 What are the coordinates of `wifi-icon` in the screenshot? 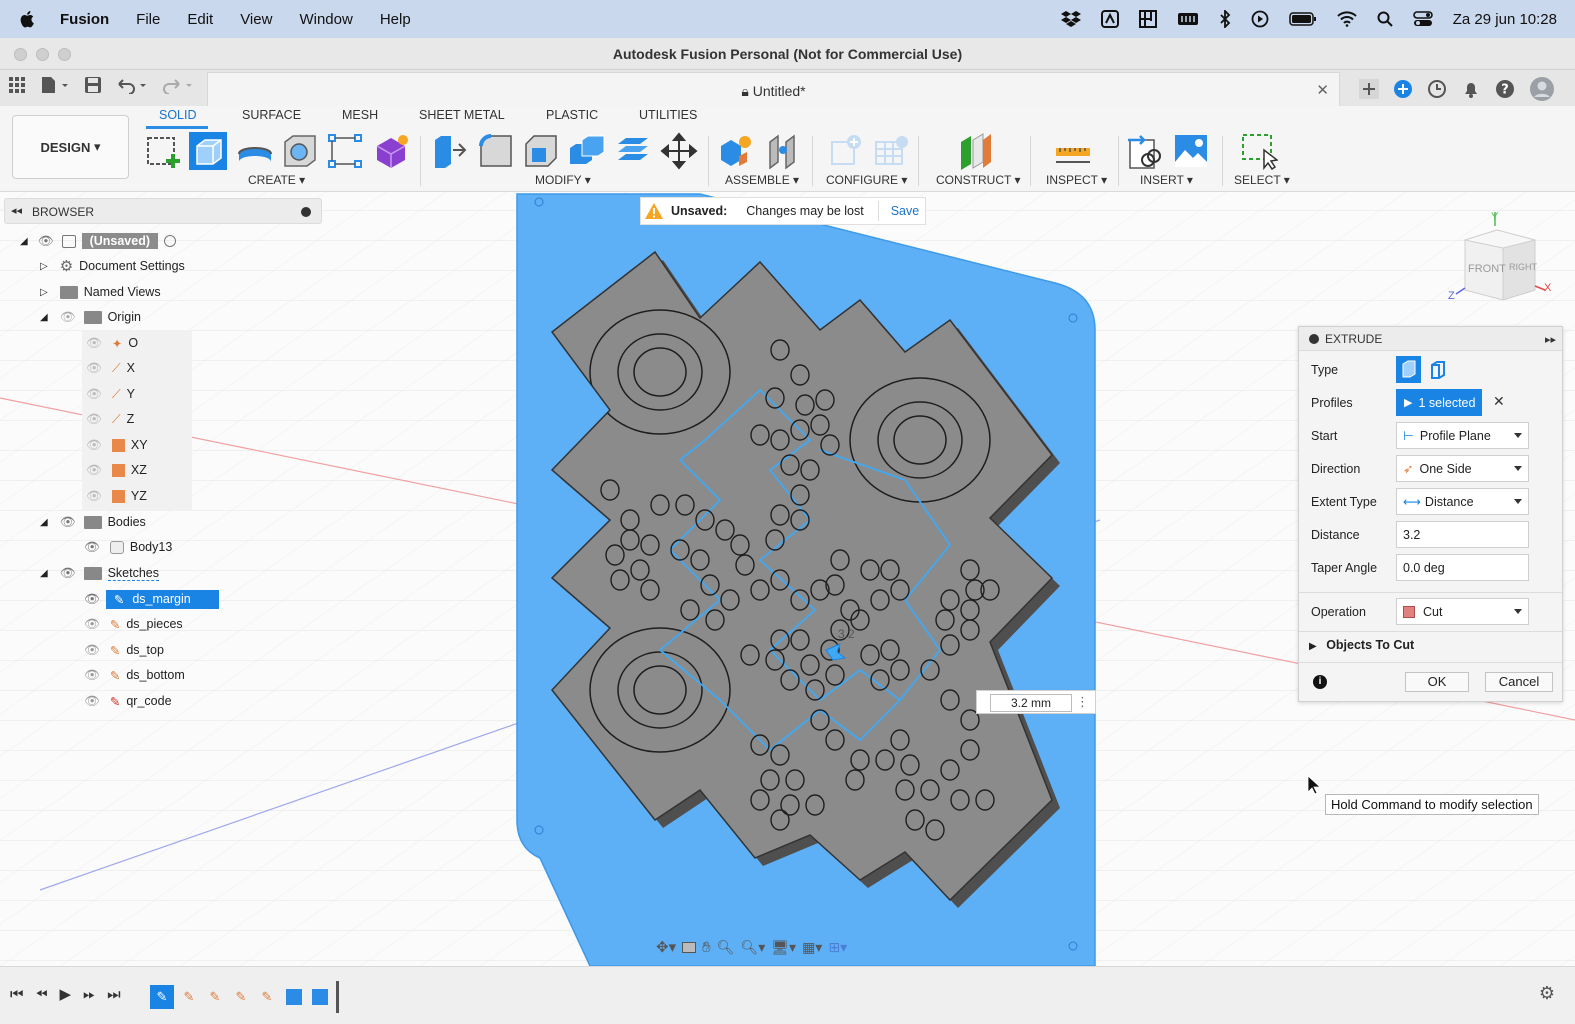 It's located at (1347, 19).